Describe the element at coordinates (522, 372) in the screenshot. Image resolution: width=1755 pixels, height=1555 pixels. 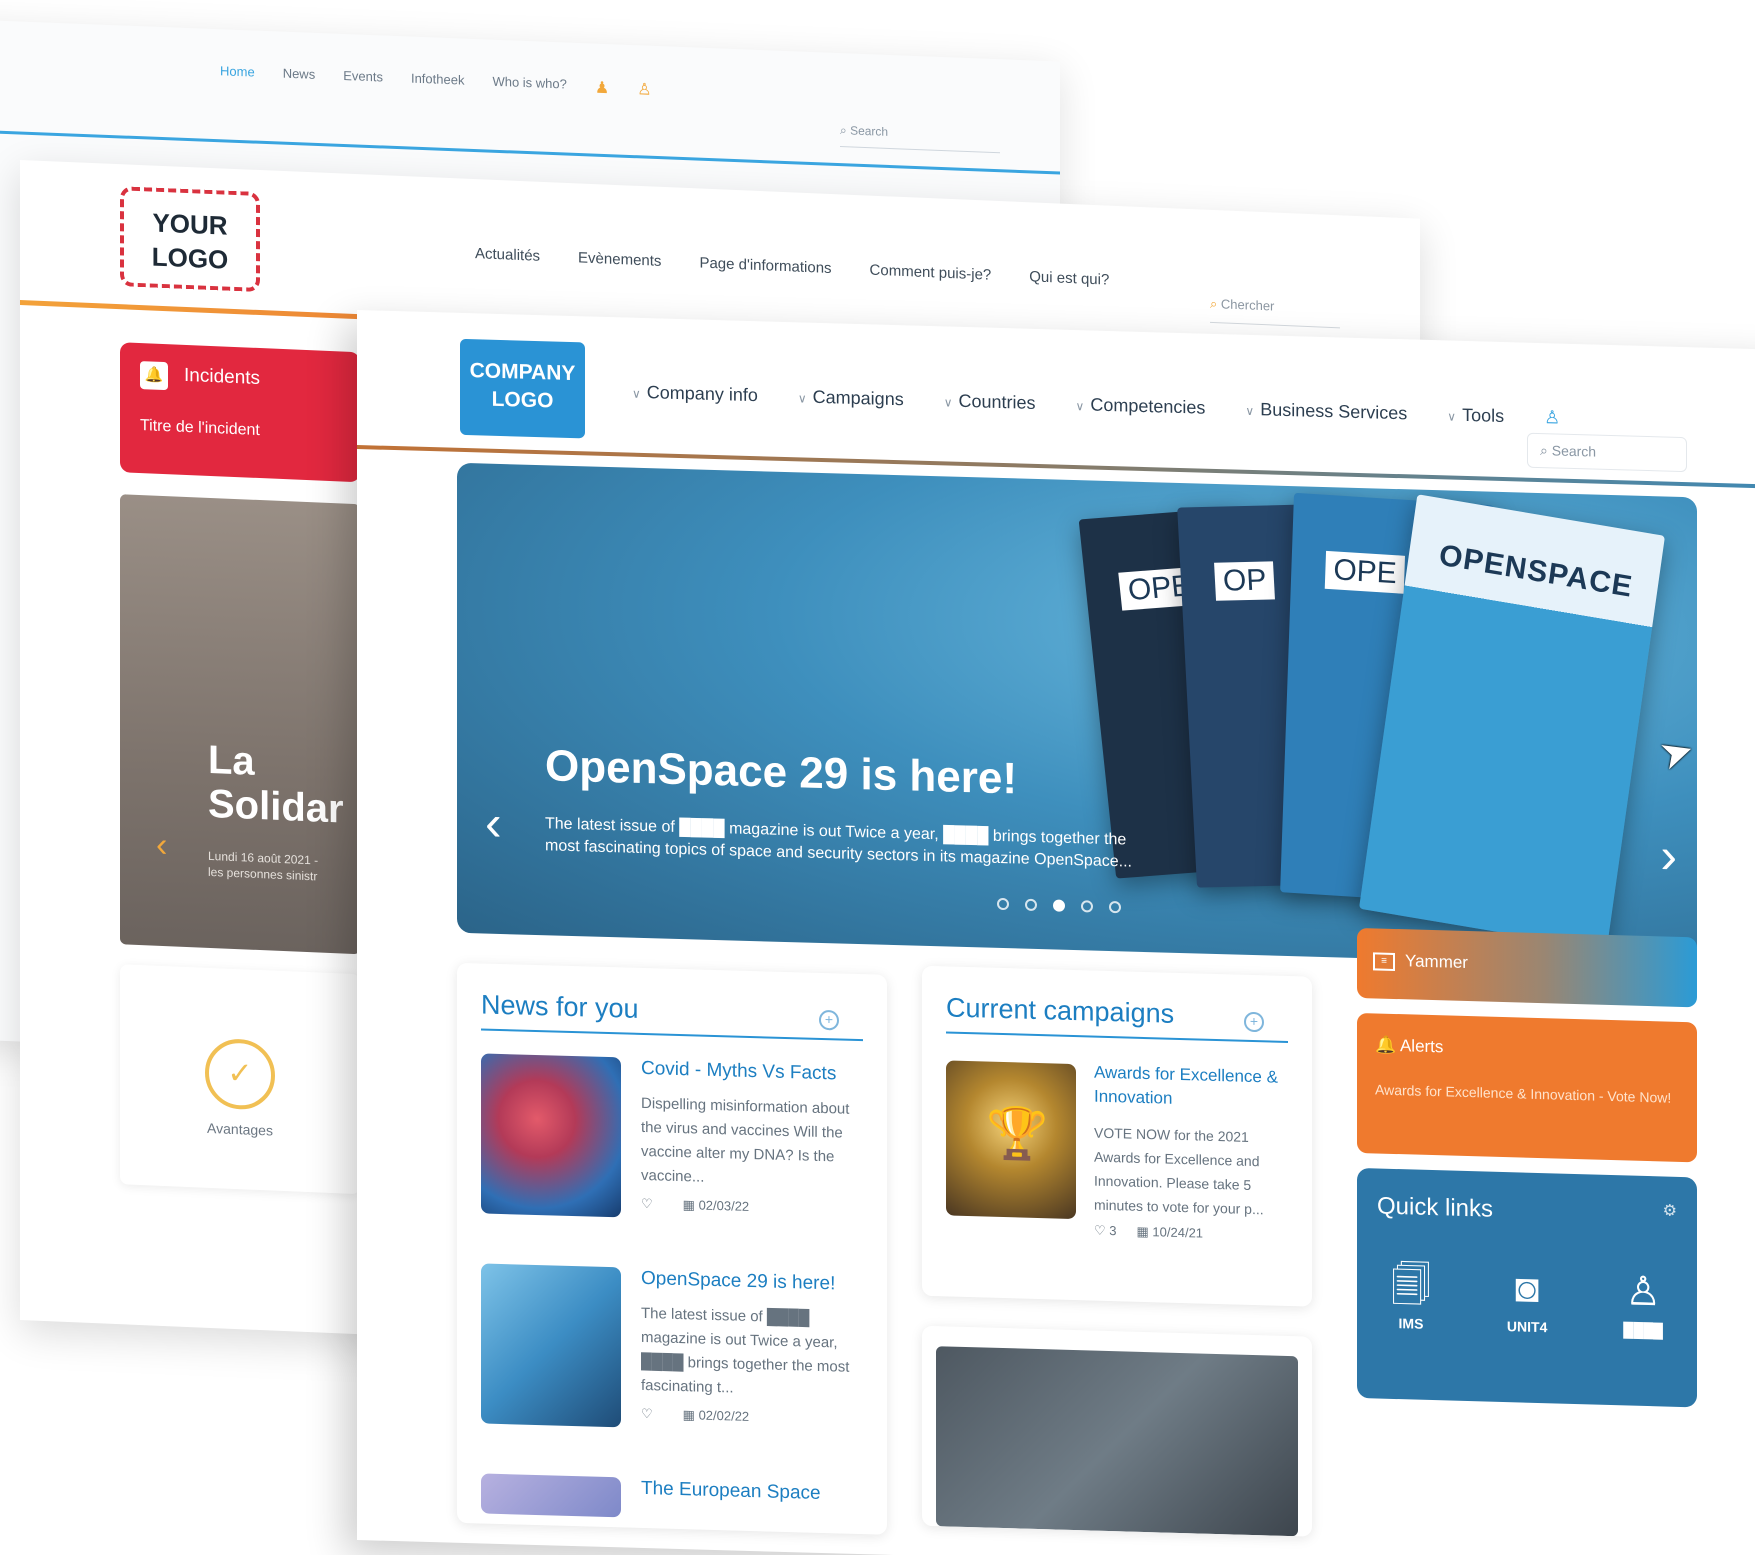
I see `company-logo-line1: COMPANY` at that location.